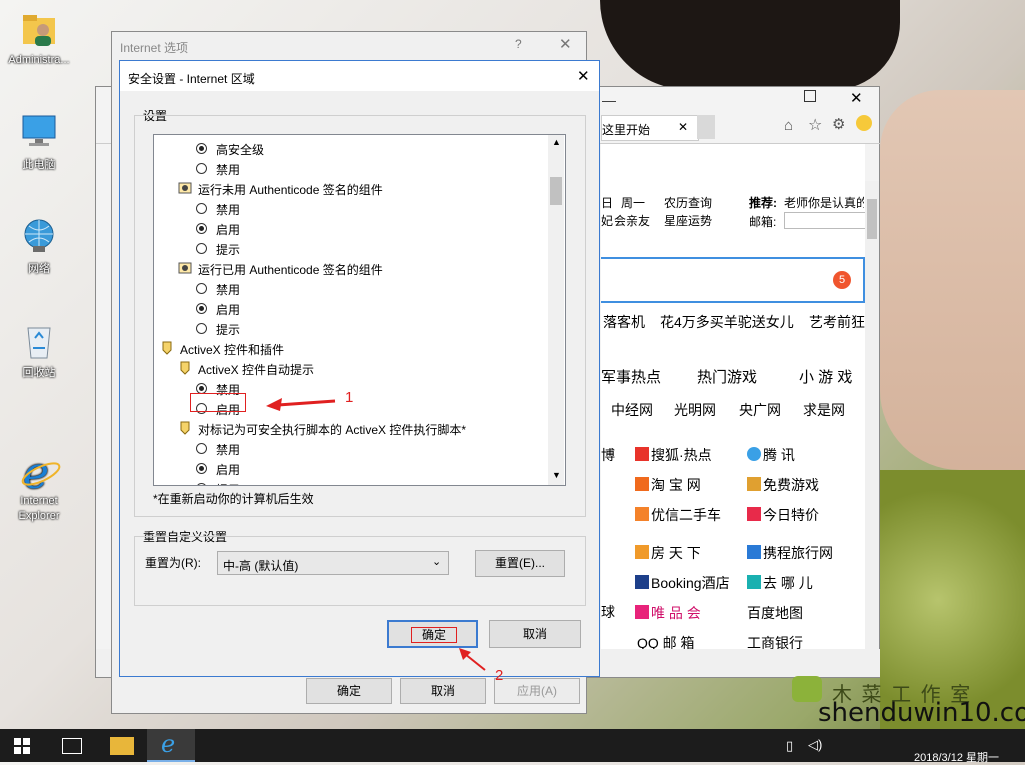 The height and width of the screenshot is (765, 1025). What do you see at coordinates (39, 350) in the screenshot?
I see `desktop-icon-recycle-bin: 回收站` at bounding box center [39, 350].